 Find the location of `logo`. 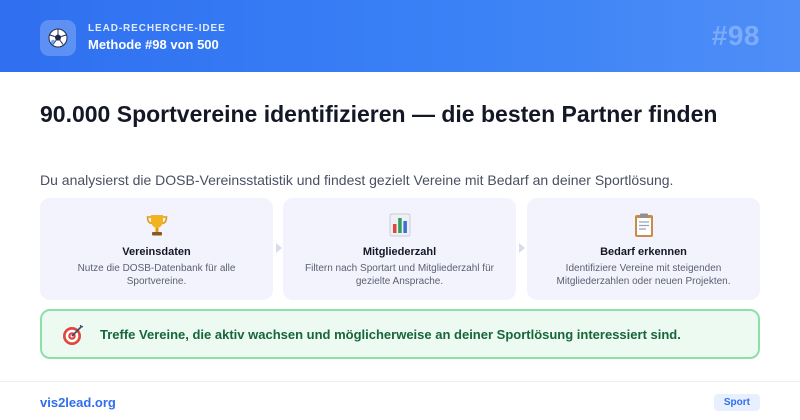

logo is located at coordinates (58, 38).